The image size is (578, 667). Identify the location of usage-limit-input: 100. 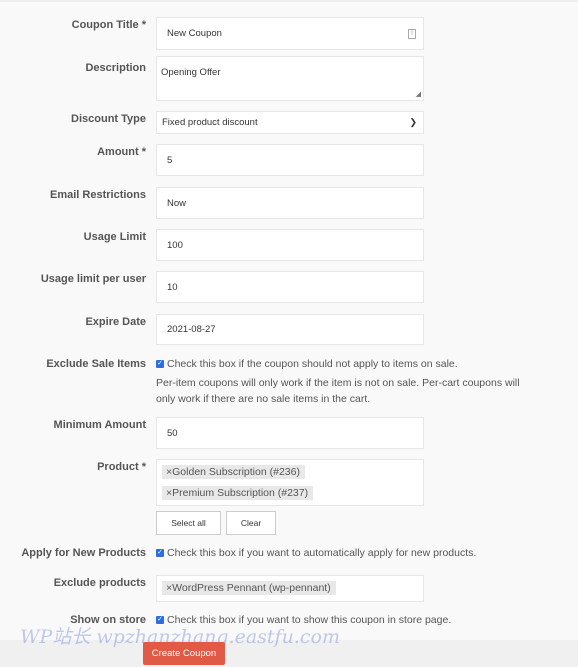
(290, 245).